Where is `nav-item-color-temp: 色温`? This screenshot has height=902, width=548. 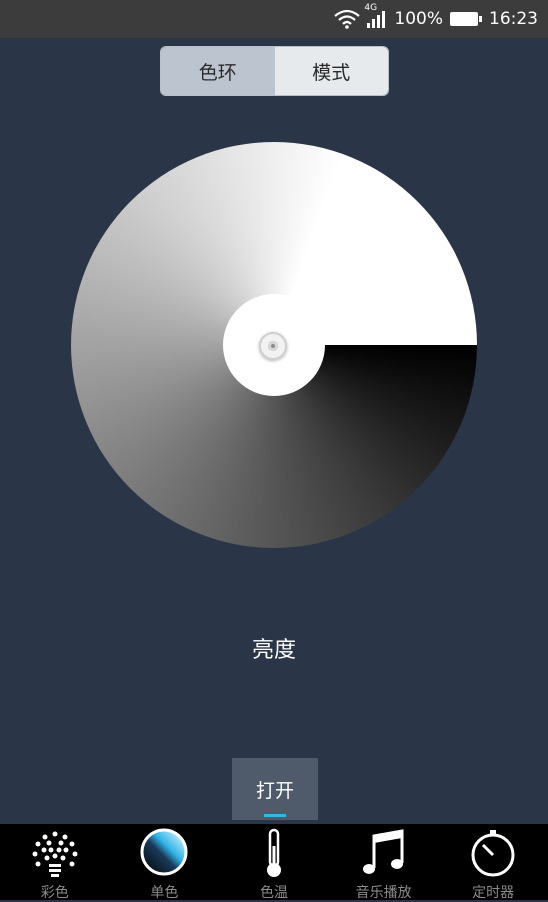 nav-item-color-temp: 色温 is located at coordinates (274, 862).